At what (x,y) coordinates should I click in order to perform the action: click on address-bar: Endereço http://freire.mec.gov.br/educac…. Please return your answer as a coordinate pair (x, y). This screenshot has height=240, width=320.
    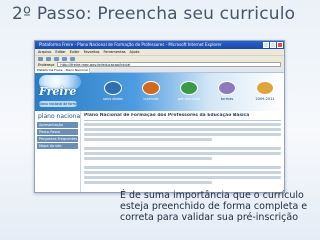
    Looking at the image, I should click on (159, 64).